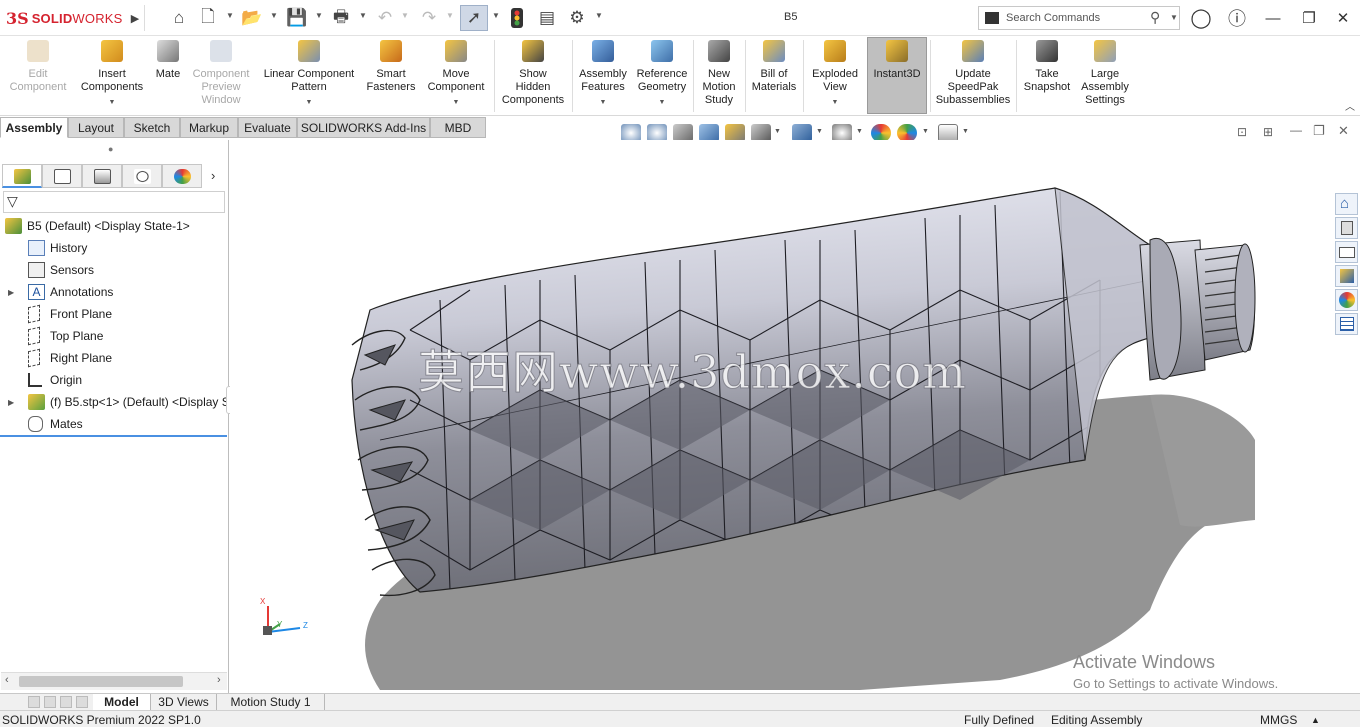  I want to click on rebuild-traffic-light-icon, so click(517, 18).